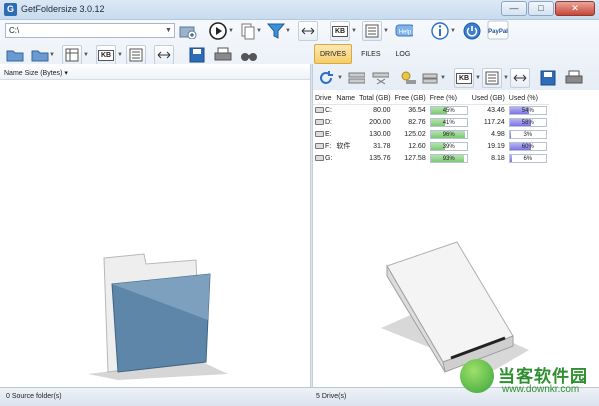 This screenshot has width=599, height=406. What do you see at coordinates (188, 31) in the screenshot?
I see `add-folder-button` at bounding box center [188, 31].